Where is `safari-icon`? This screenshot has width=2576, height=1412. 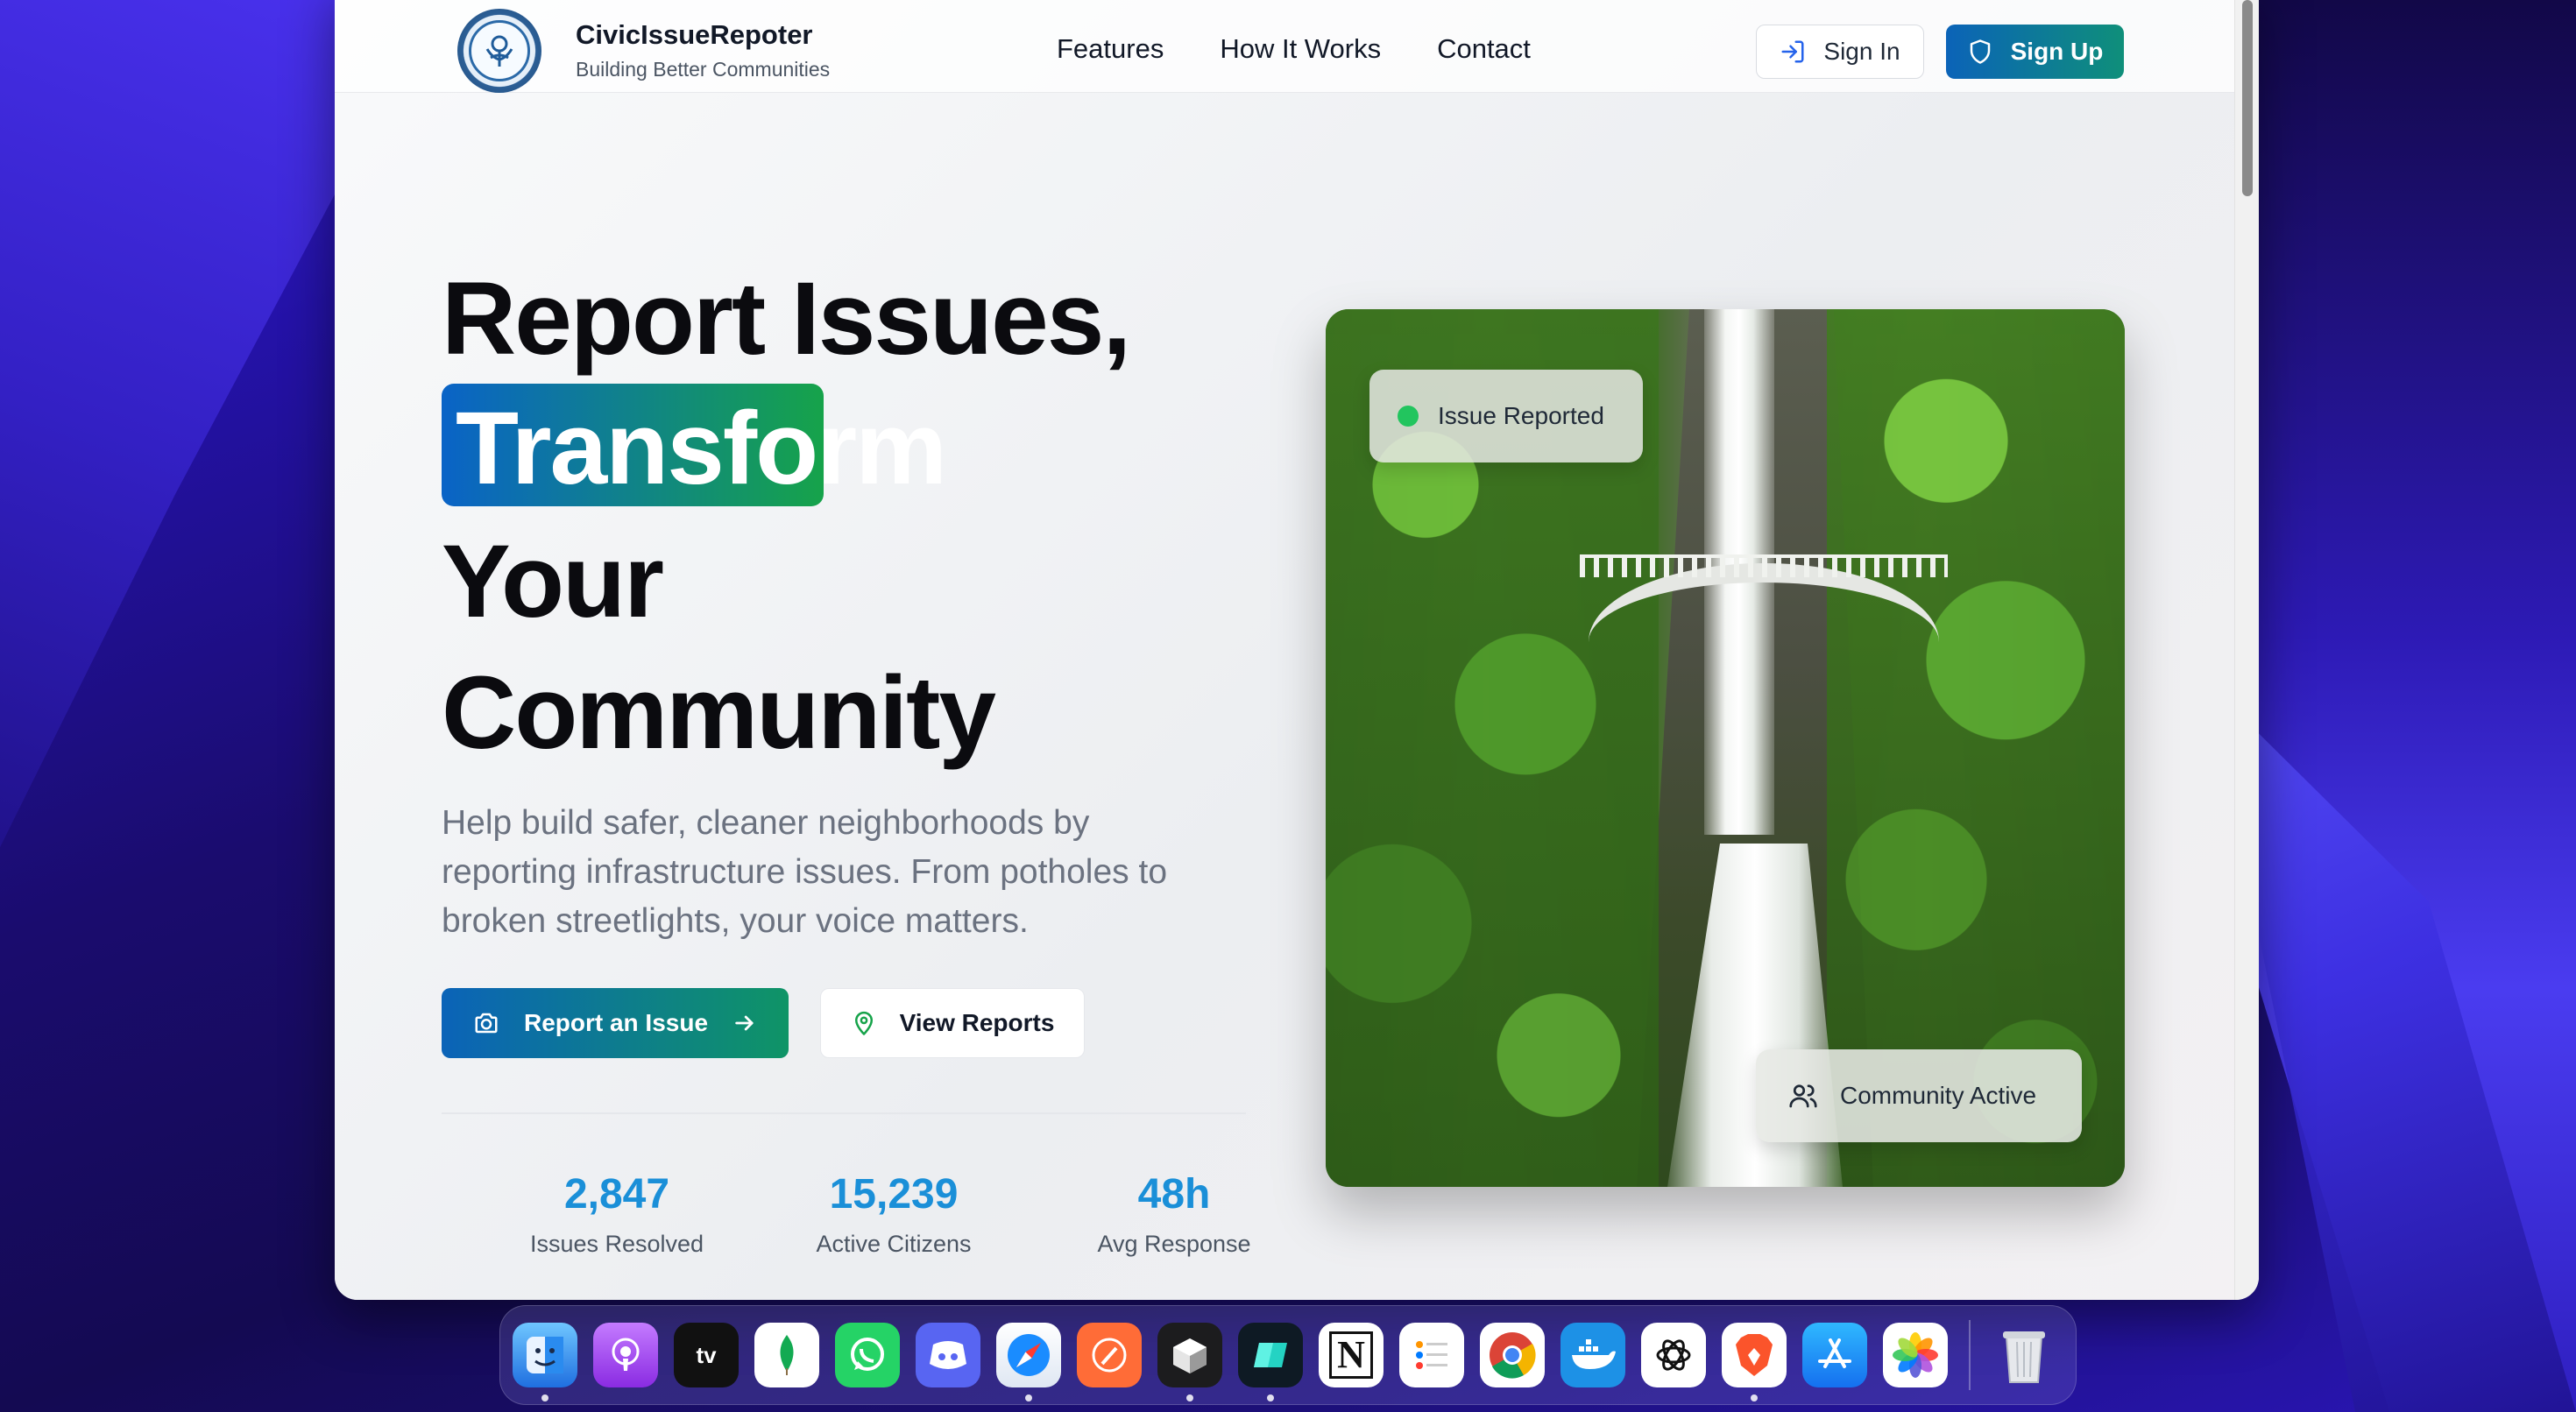
safari-icon is located at coordinates (1028, 1362).